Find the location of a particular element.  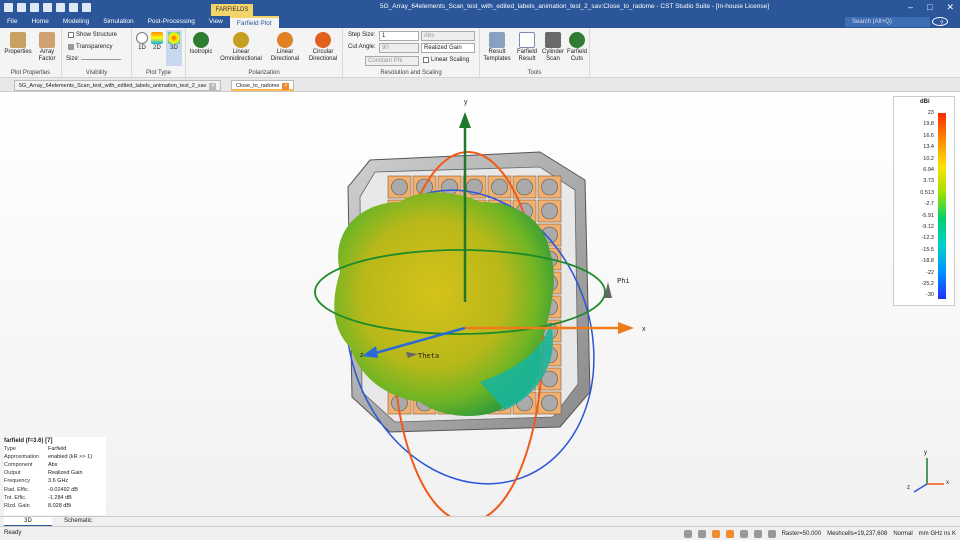

info-key: Output is located at coordinates (12, 473).